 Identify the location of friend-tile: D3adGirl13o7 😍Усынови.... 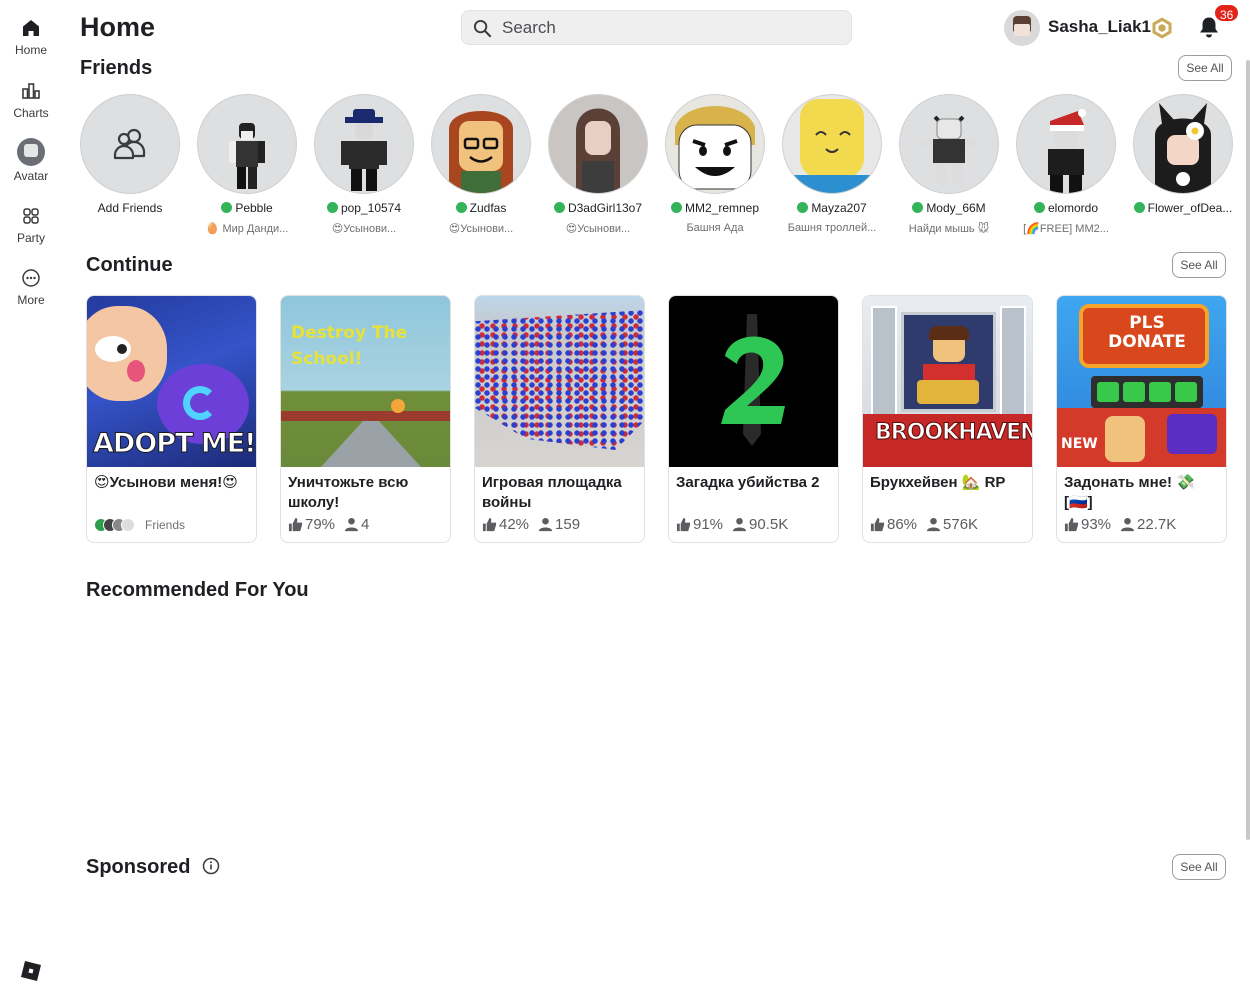
(598, 164).